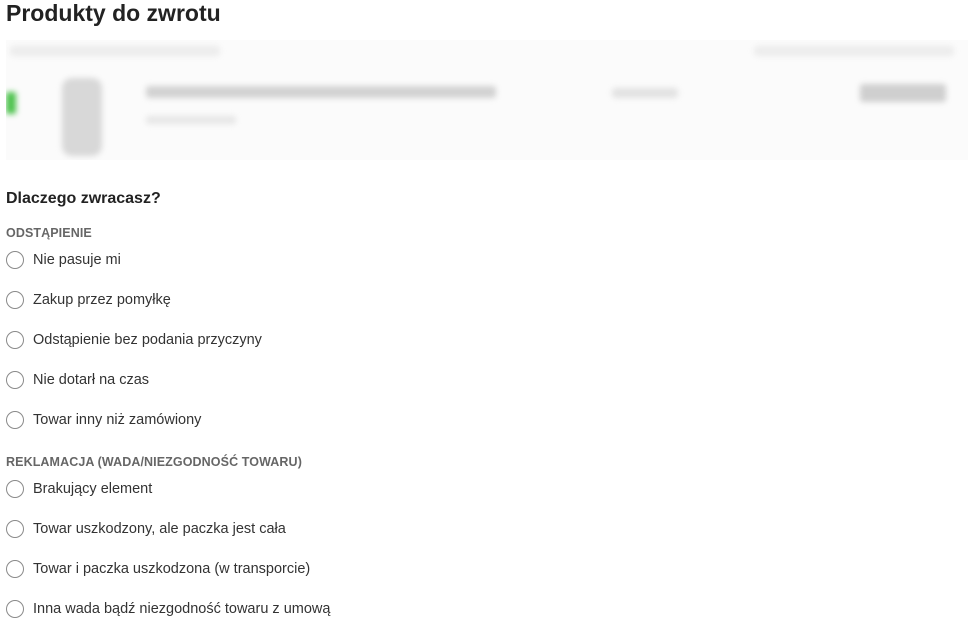  I want to click on reason-option-label: Zakup przez pomyłkę, so click(102, 300).